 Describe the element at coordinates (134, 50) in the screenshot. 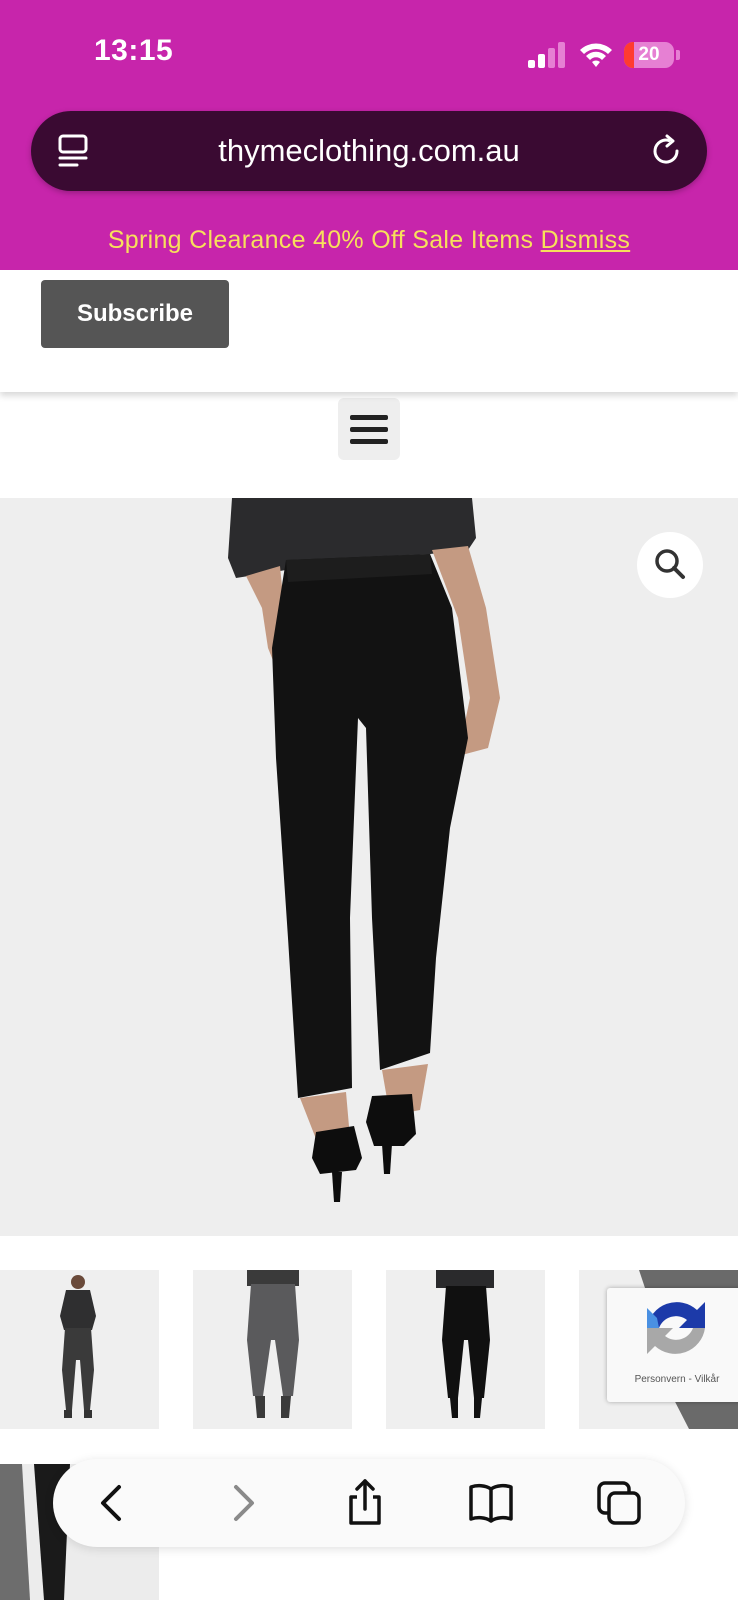

I see `status-time: 13:15` at that location.